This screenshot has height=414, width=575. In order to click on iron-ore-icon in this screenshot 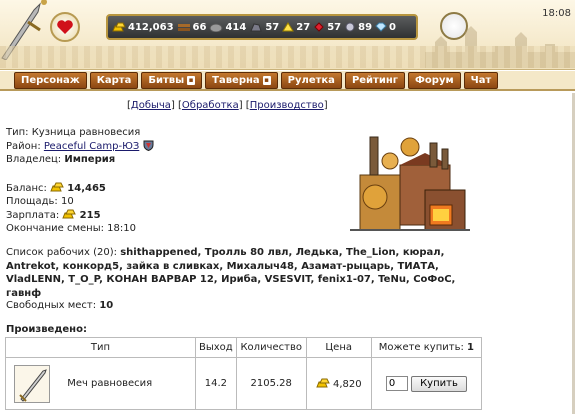, I will do `click(256, 27)`.